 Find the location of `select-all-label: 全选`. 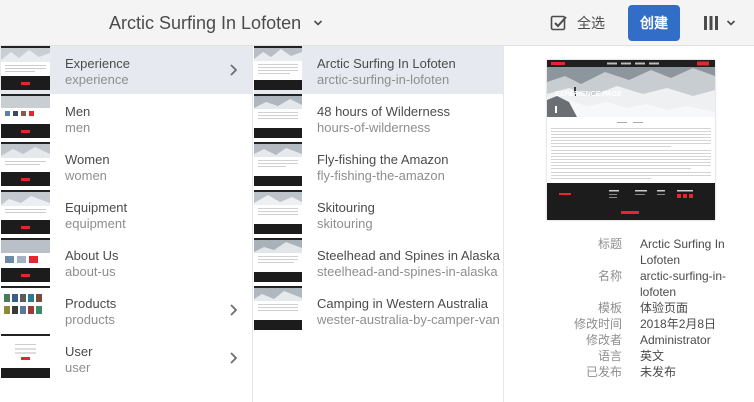

select-all-label: 全选 is located at coordinates (591, 23).